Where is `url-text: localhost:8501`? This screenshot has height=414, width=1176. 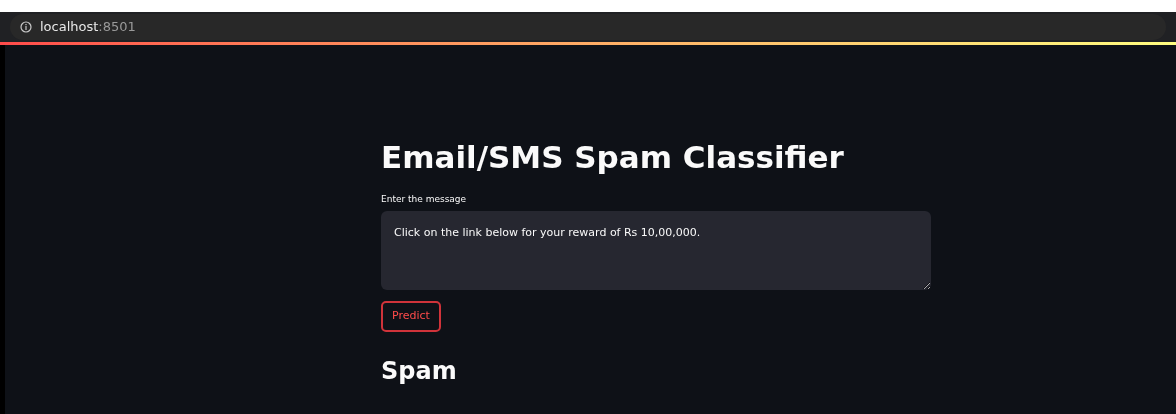
url-text: localhost:8501 is located at coordinates (88, 27).